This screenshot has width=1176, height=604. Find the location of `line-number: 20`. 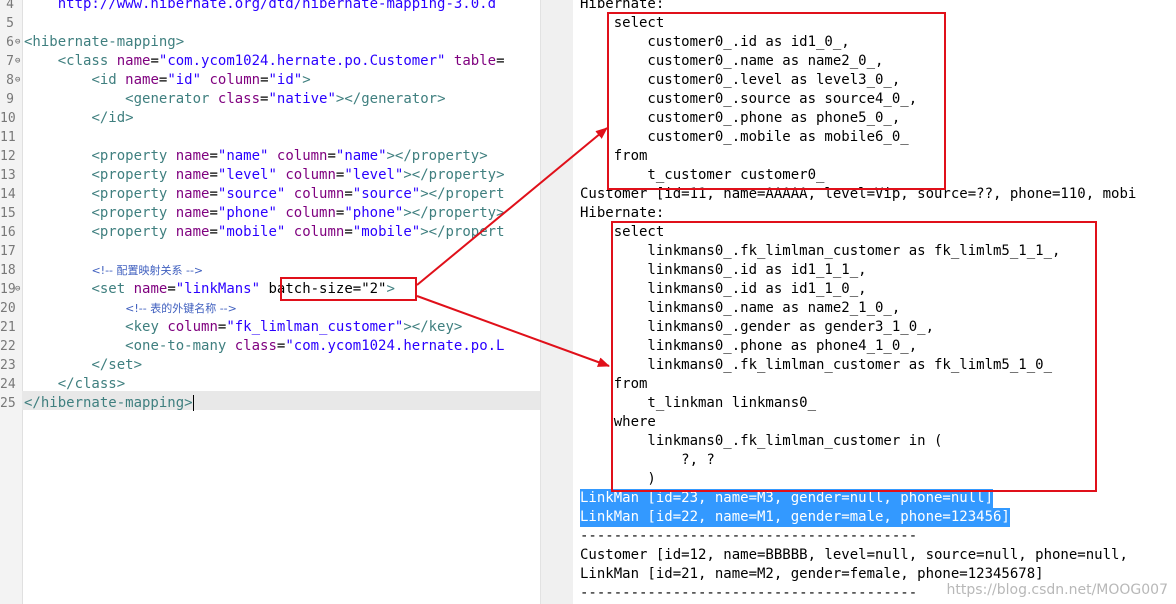

line-number: 20 is located at coordinates (8, 308).